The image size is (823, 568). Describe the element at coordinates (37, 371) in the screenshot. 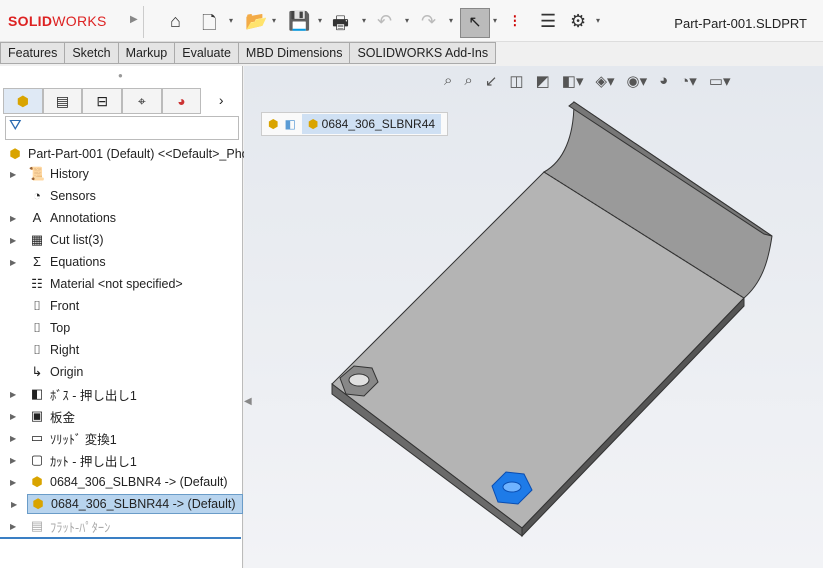

I see `tree-item-icon: ↳` at that location.